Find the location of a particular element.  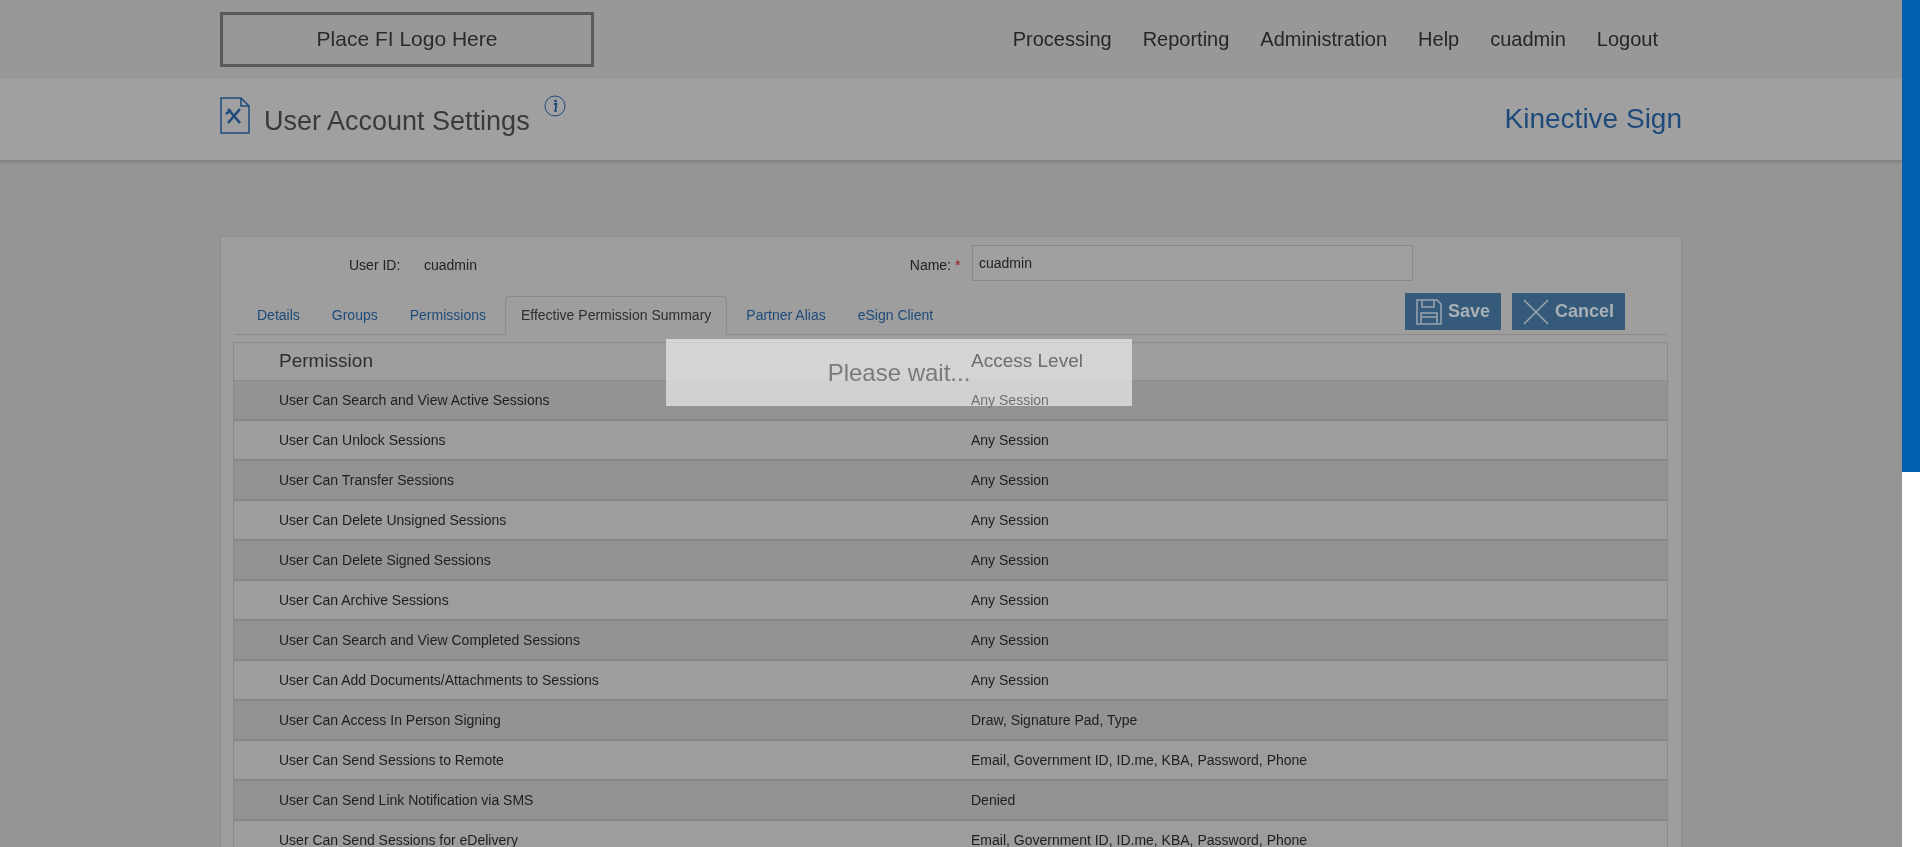

close-icon is located at coordinates (1535, 311).